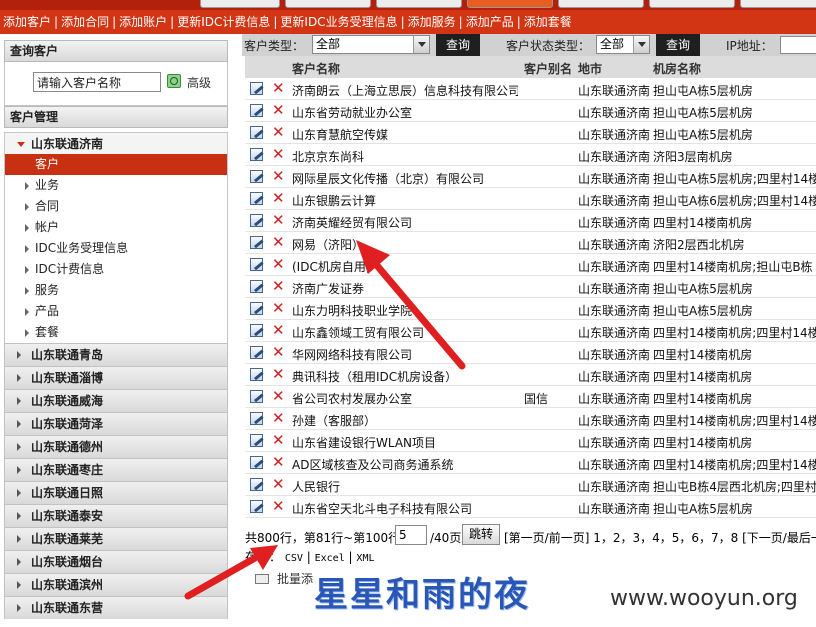 The height and width of the screenshot is (627, 816). I want to click on ip-address-input, so click(798, 45).